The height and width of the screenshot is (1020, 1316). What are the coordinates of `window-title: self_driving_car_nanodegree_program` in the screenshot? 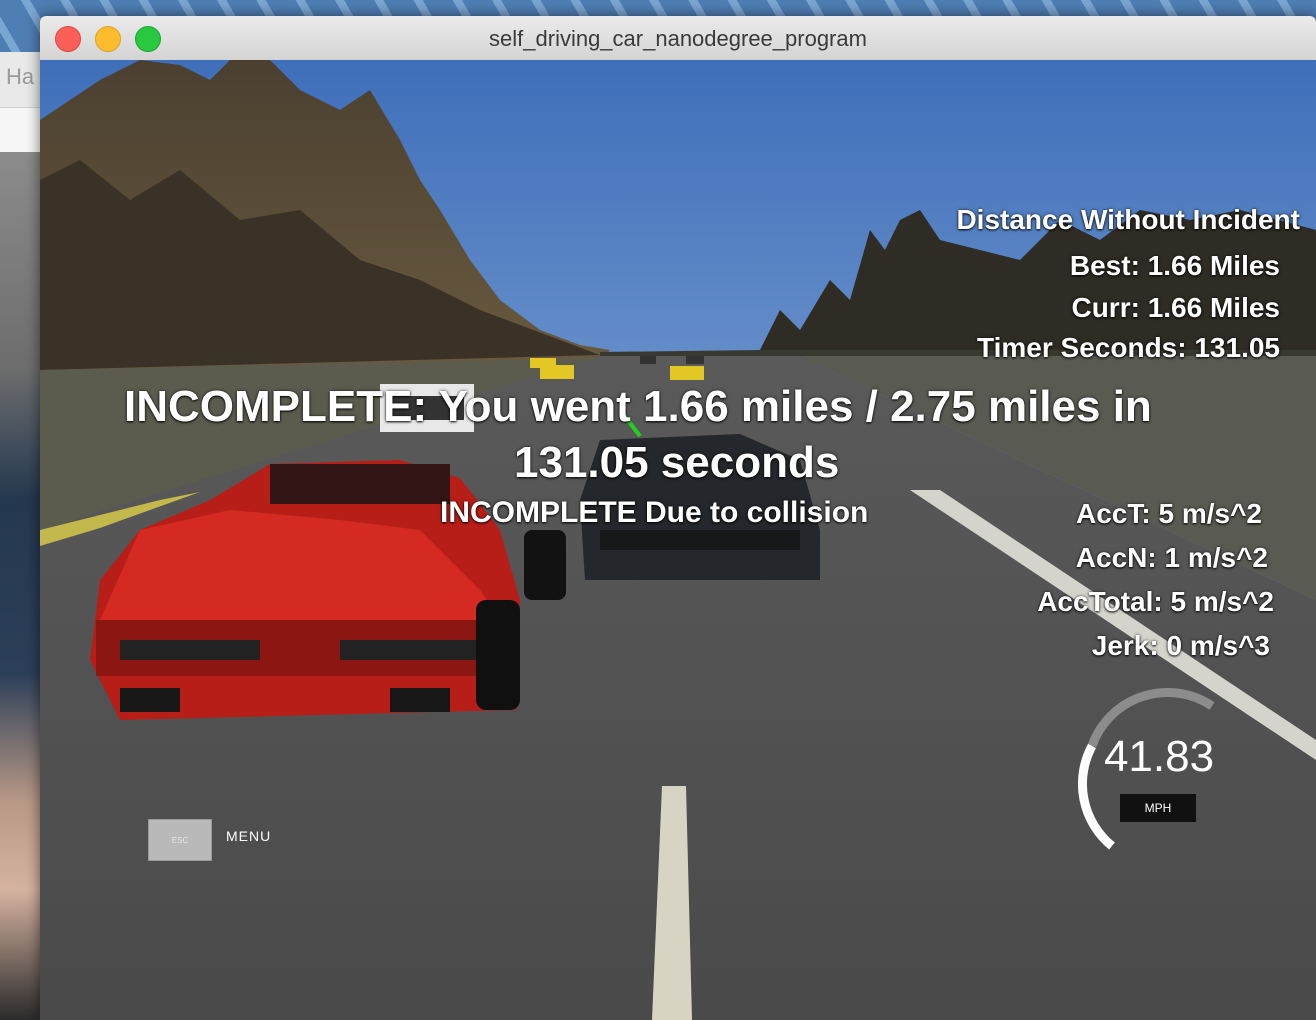 It's located at (678, 38).